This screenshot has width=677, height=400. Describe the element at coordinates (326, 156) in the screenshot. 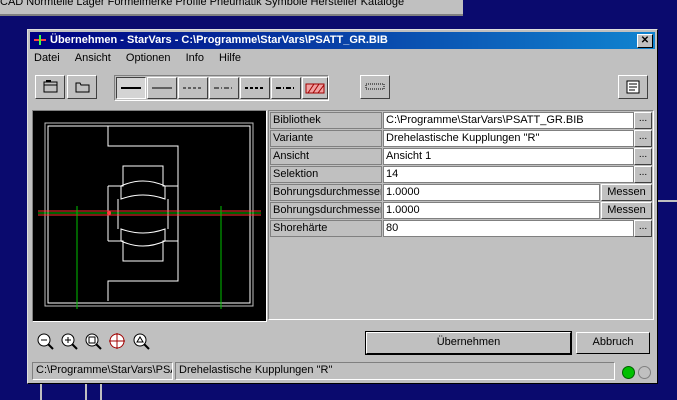

I see `prop-label: Ansicht` at that location.